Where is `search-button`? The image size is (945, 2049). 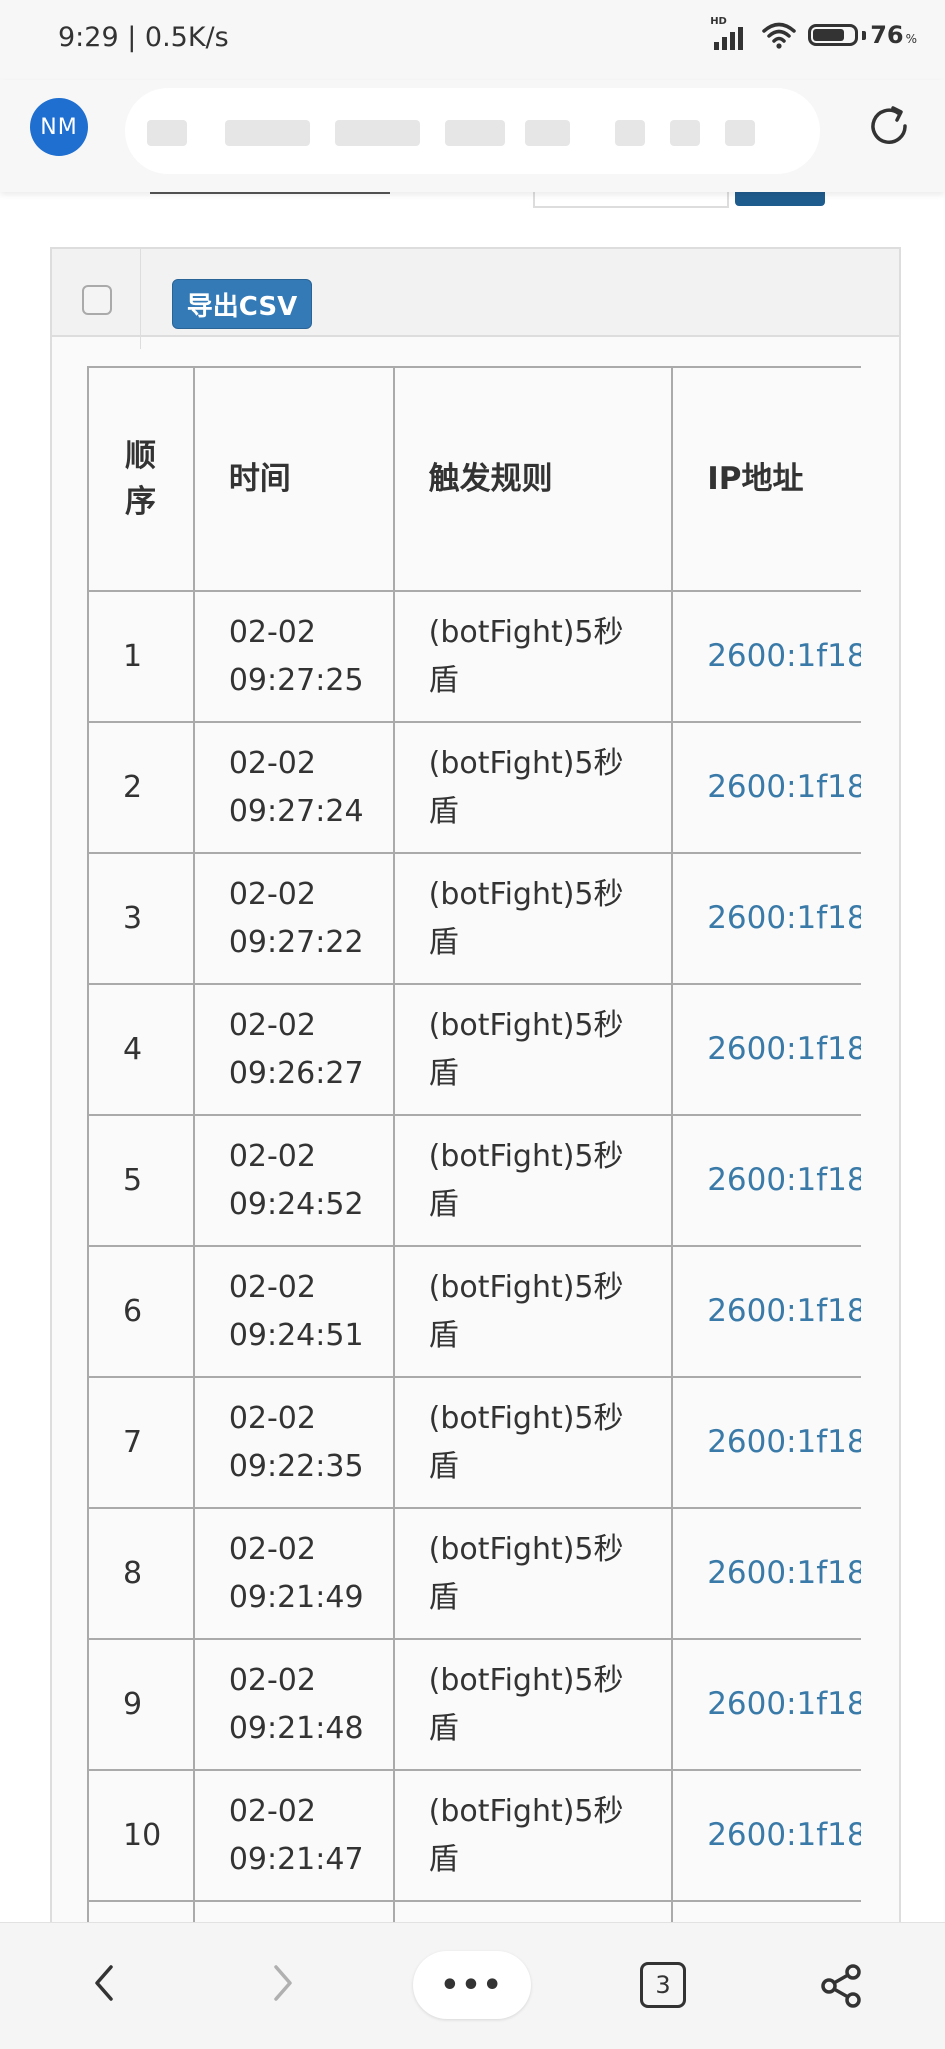 search-button is located at coordinates (780, 199).